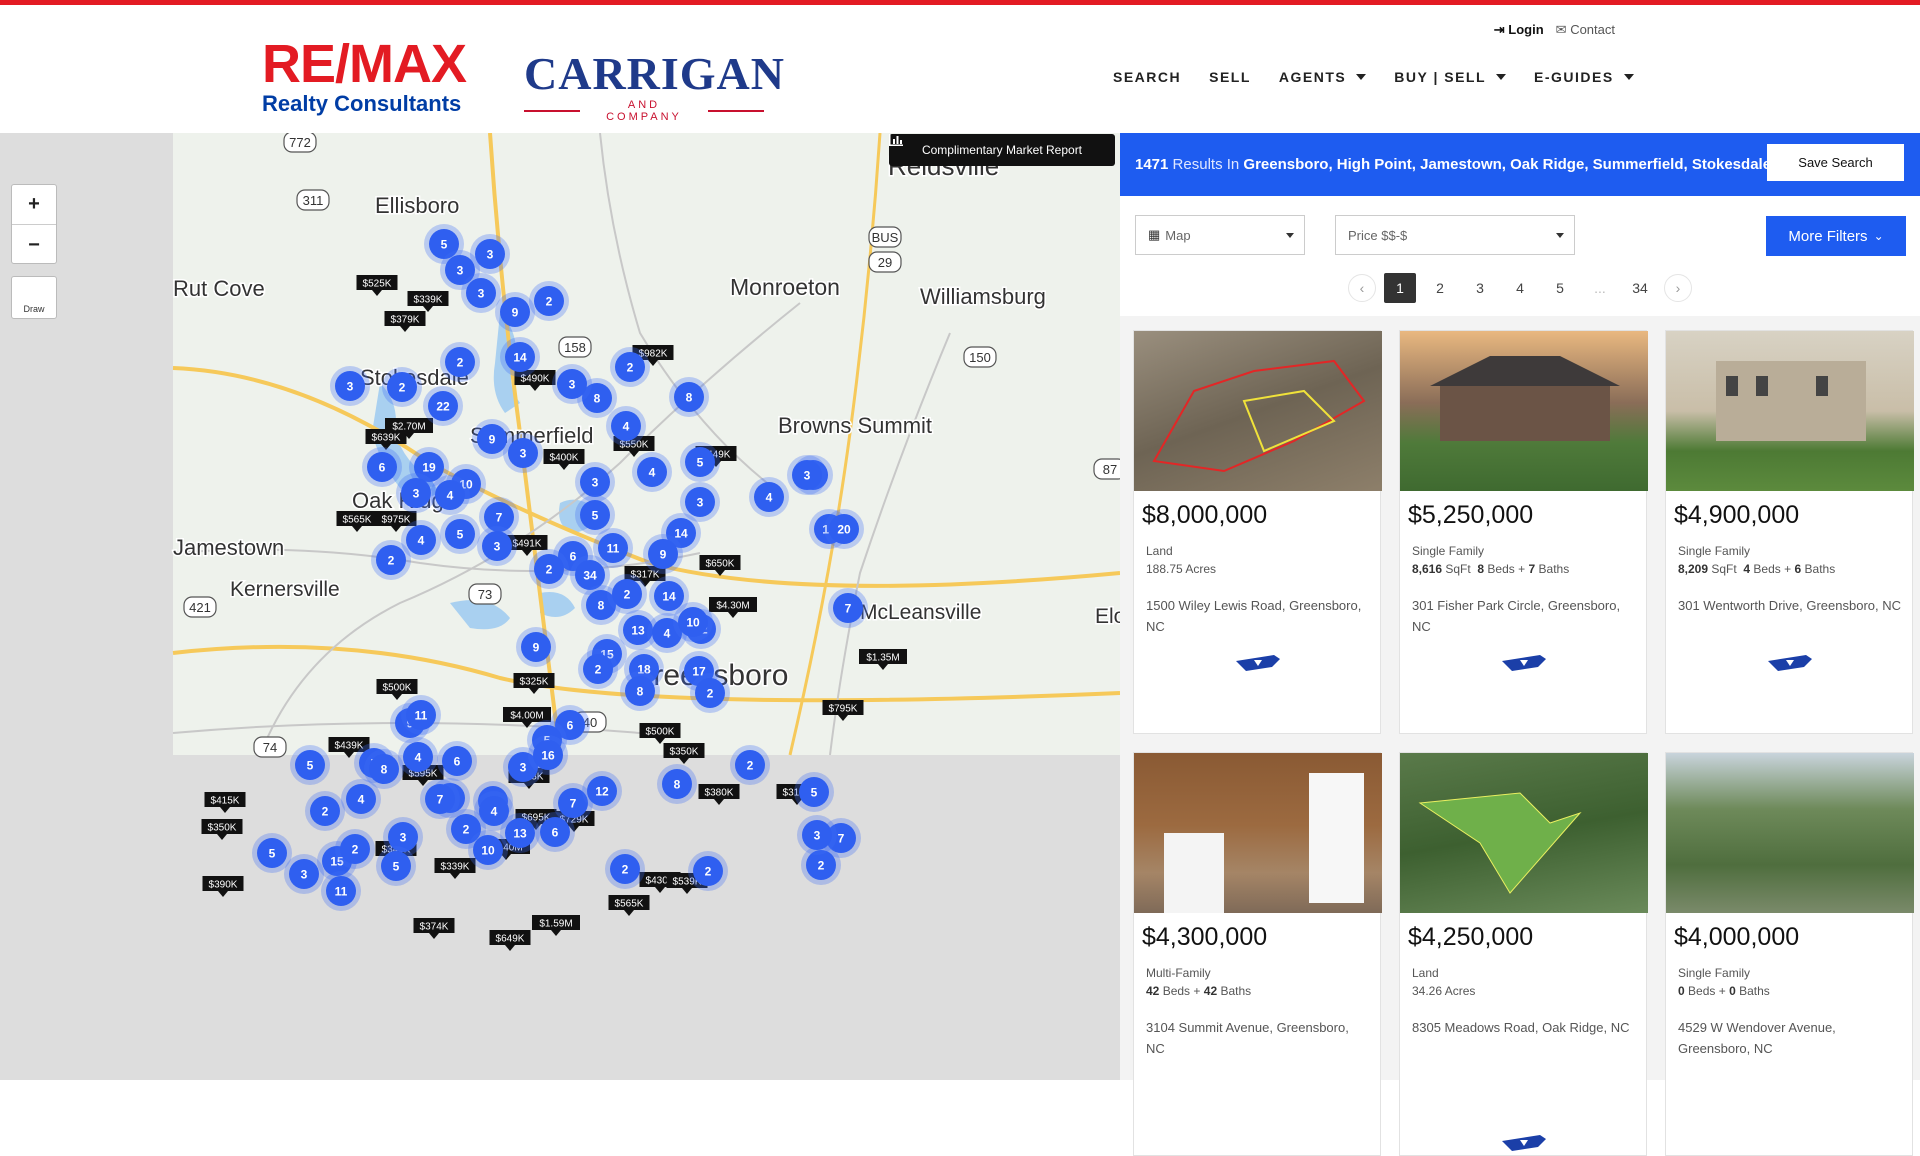  What do you see at coordinates (434, 928) in the screenshot?
I see `price-pin: $374K` at bounding box center [434, 928].